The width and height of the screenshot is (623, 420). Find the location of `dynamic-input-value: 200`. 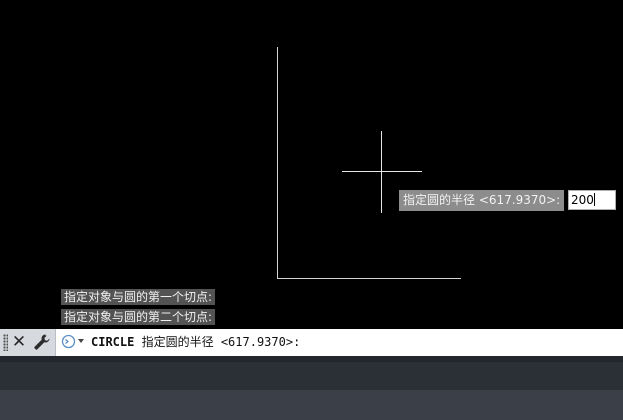

dynamic-input-value: 200 is located at coordinates (582, 200).